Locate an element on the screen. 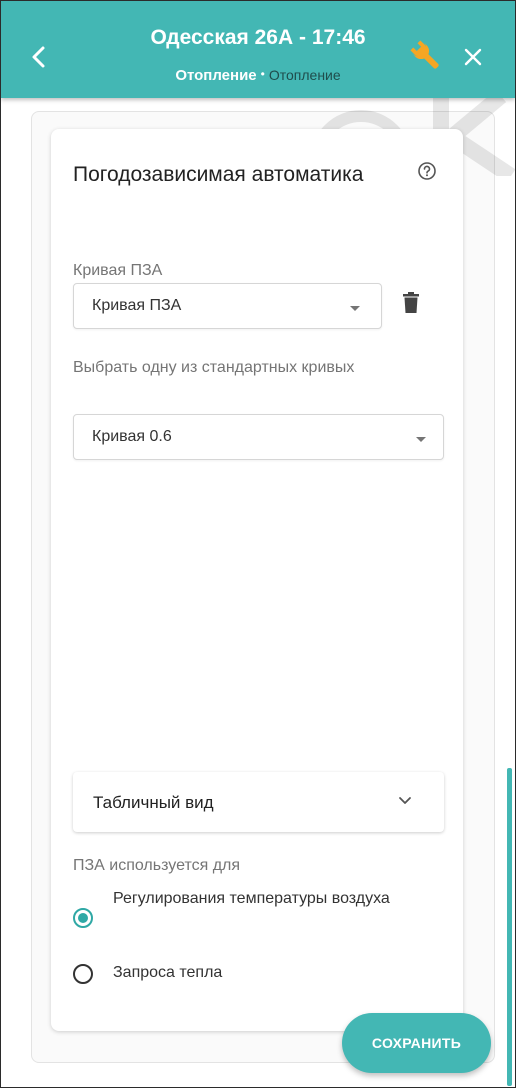  table-view-label: Табличный вид is located at coordinates (153, 802).